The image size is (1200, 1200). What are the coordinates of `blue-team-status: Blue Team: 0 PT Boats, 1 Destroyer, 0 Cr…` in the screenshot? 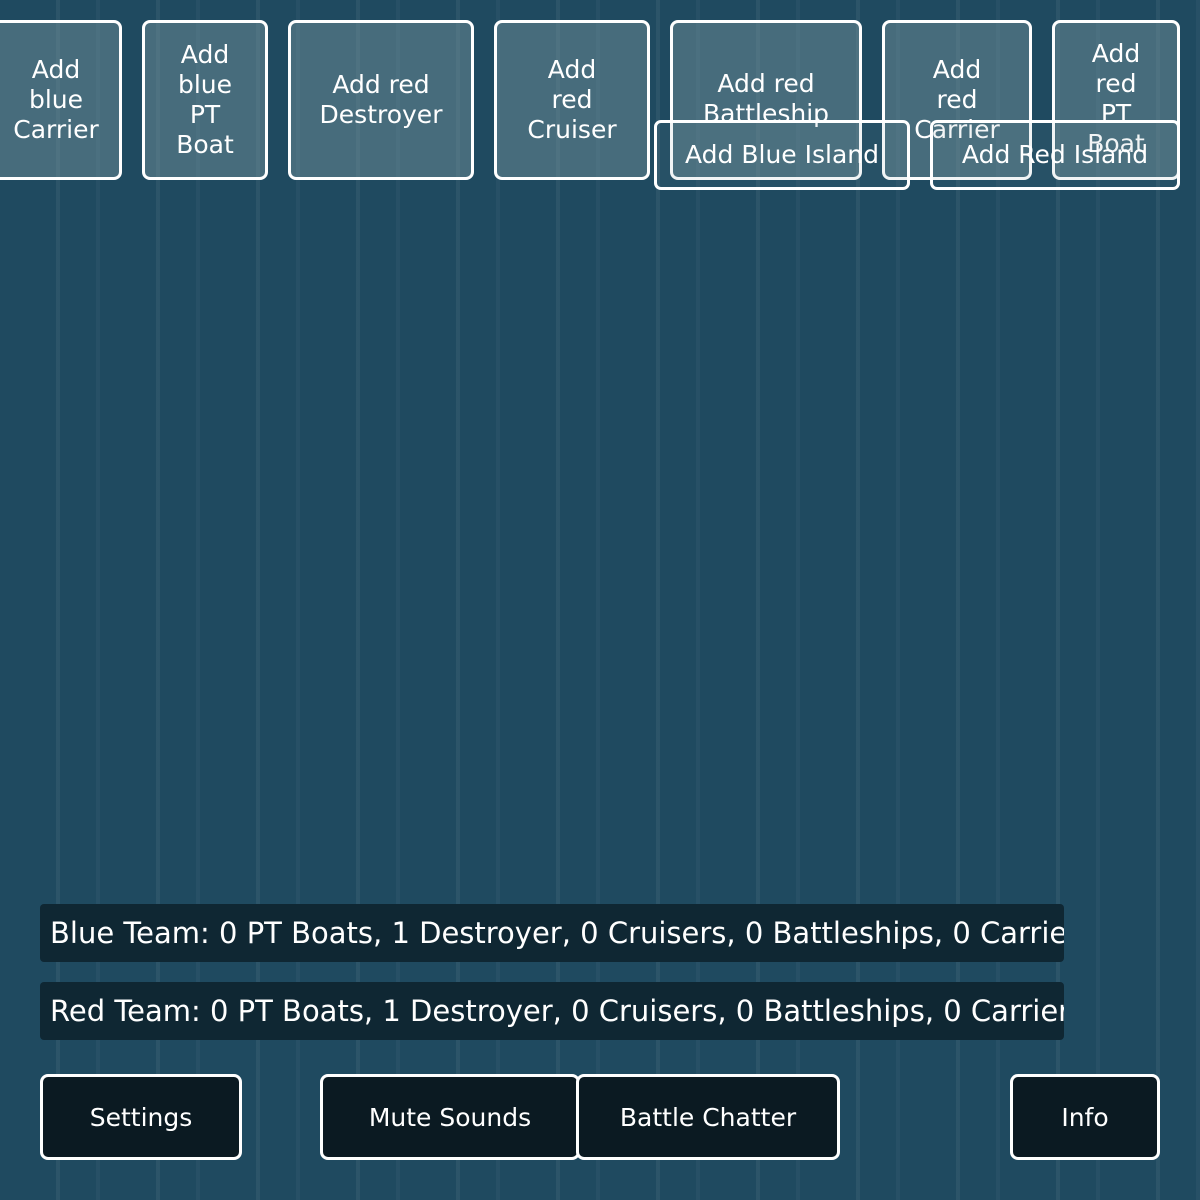 It's located at (552, 933).